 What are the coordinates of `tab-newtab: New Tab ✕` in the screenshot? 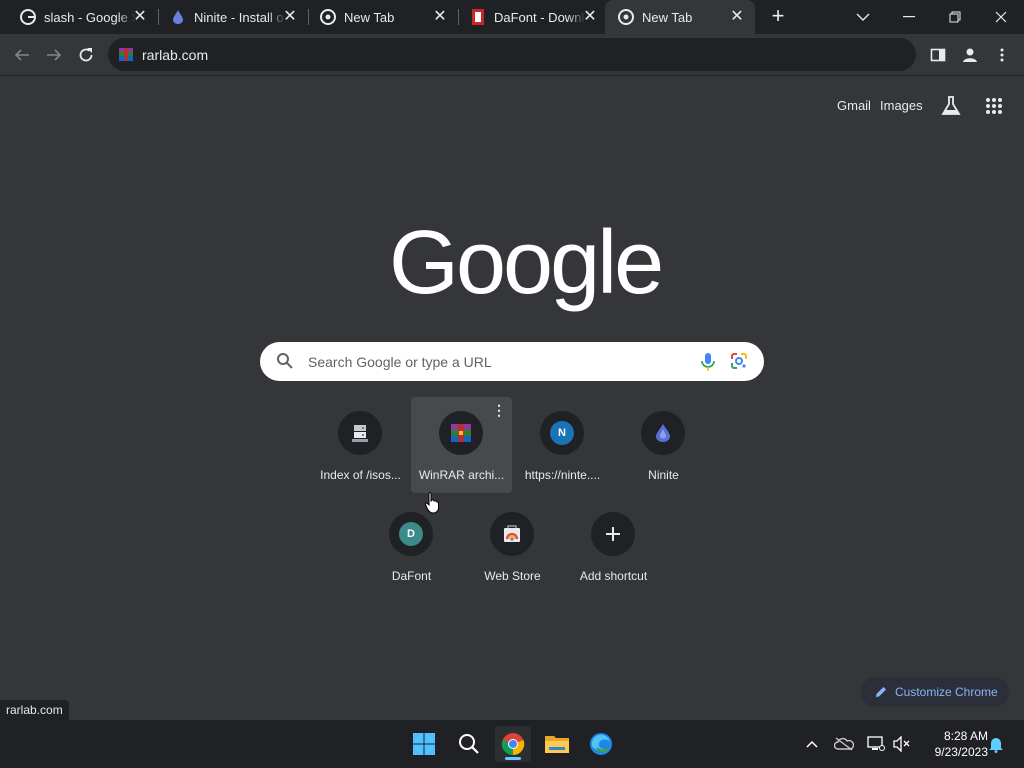 It's located at (379, 17).